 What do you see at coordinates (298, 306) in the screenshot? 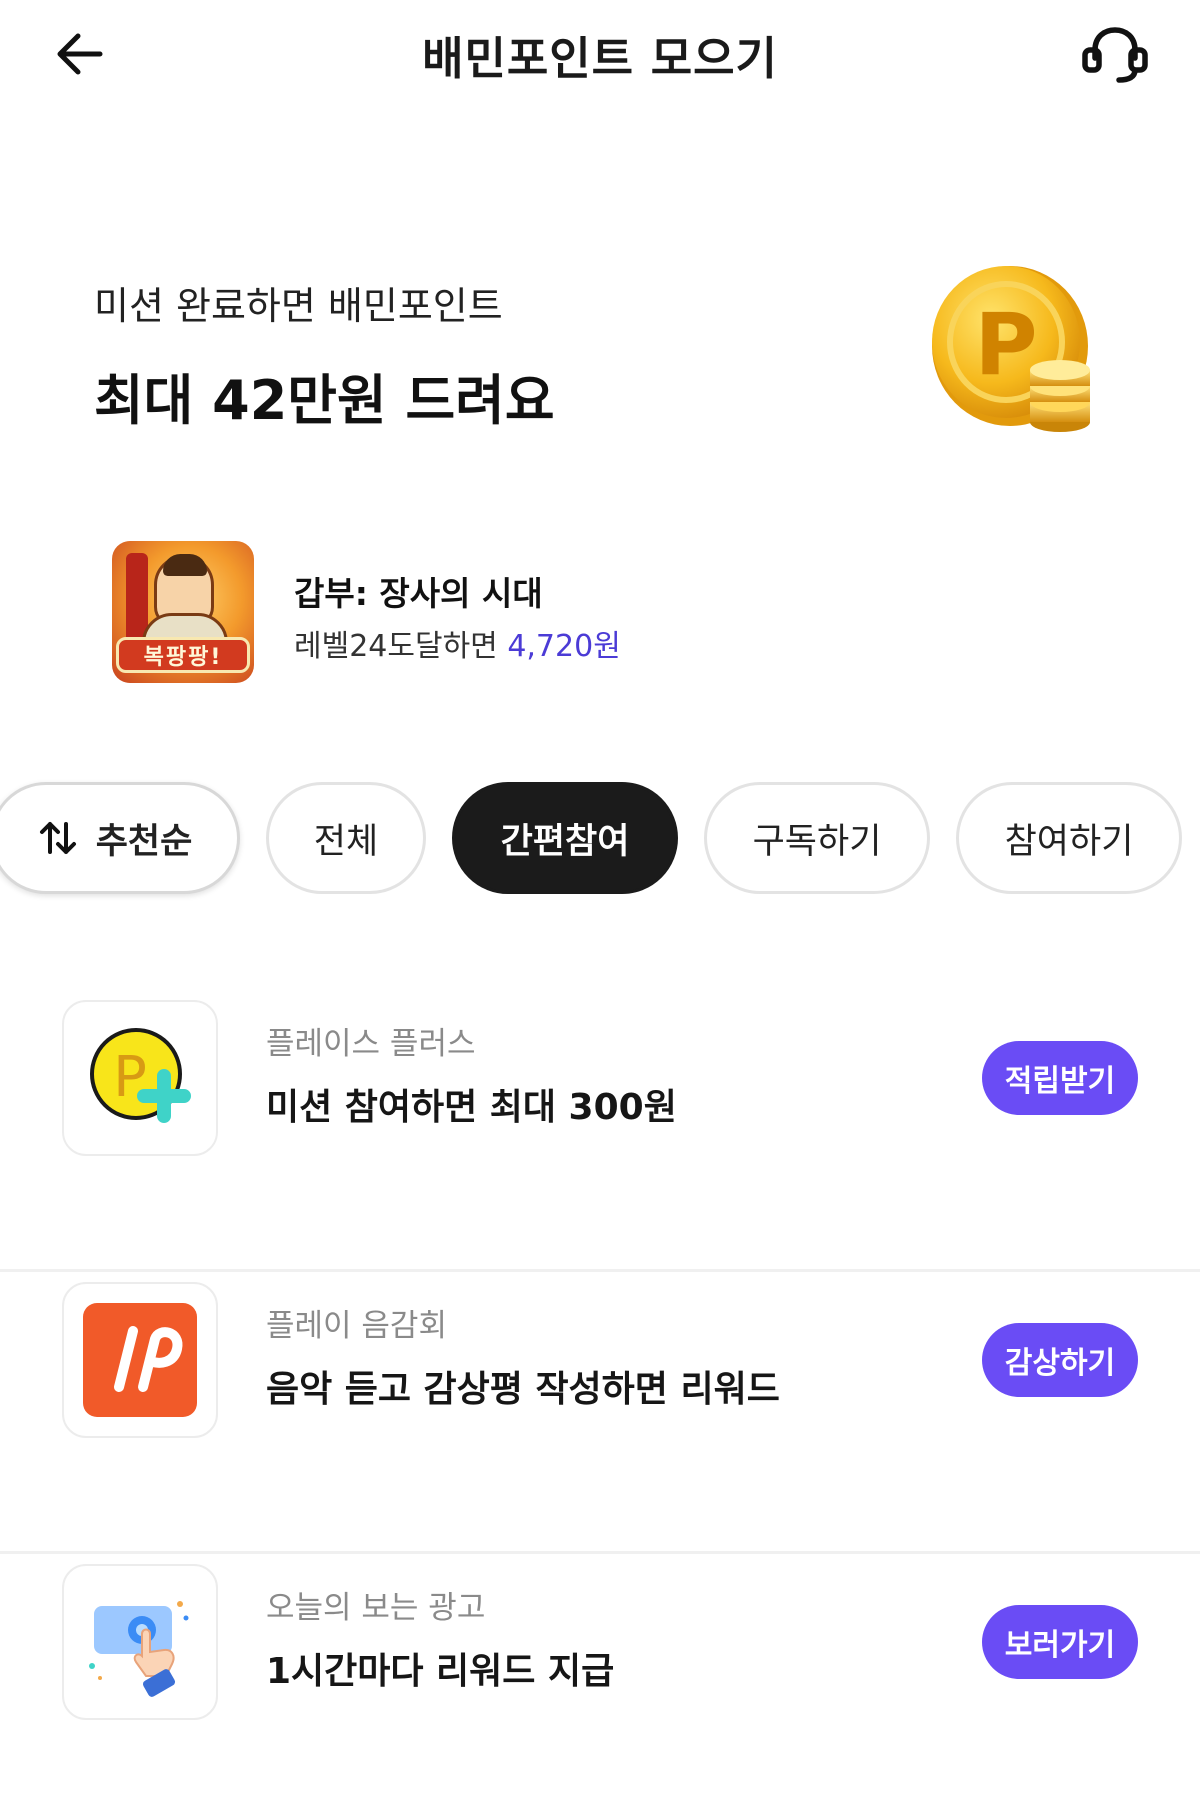
I see `hero-subtitle: 미션 완료하면 배민포인트` at bounding box center [298, 306].